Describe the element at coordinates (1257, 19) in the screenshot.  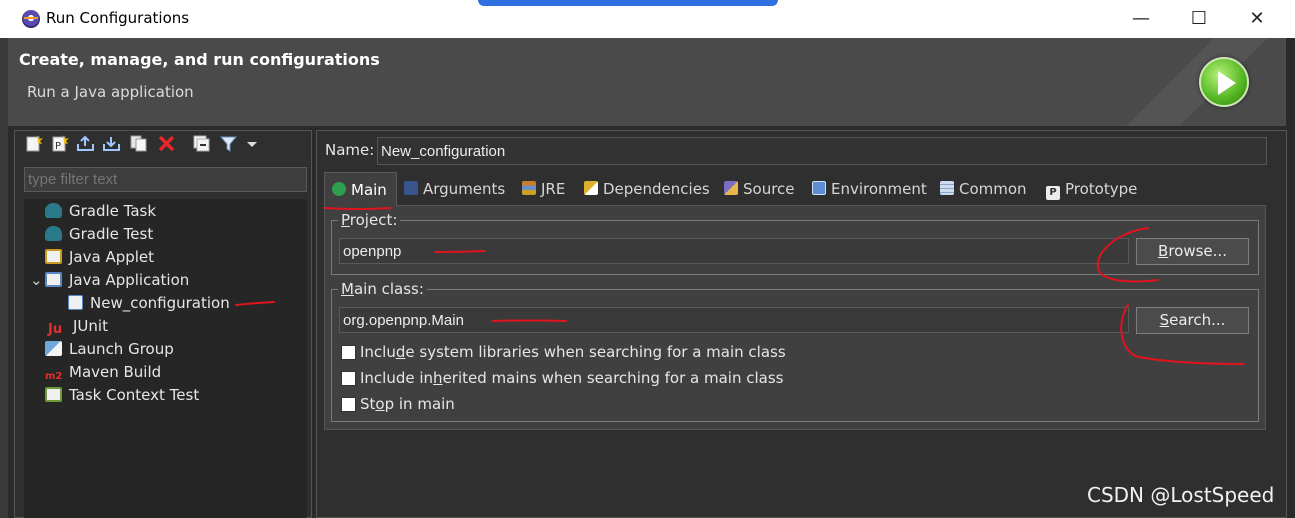
I see `close-button: ✕` at that location.